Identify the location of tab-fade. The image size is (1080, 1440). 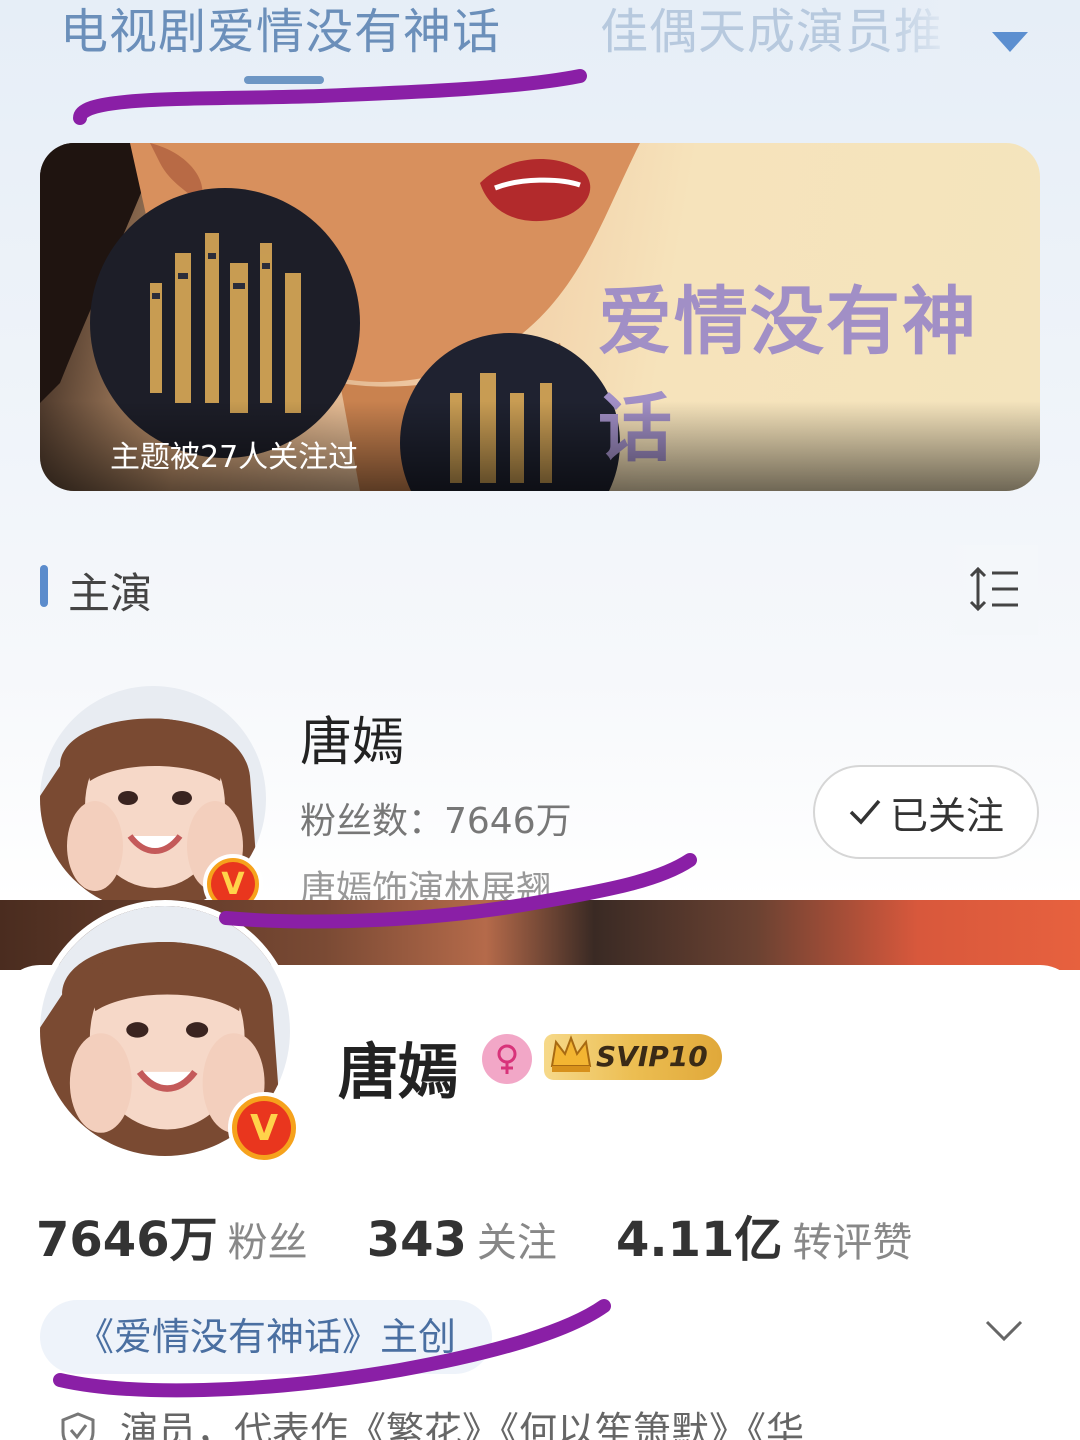
(920, 45).